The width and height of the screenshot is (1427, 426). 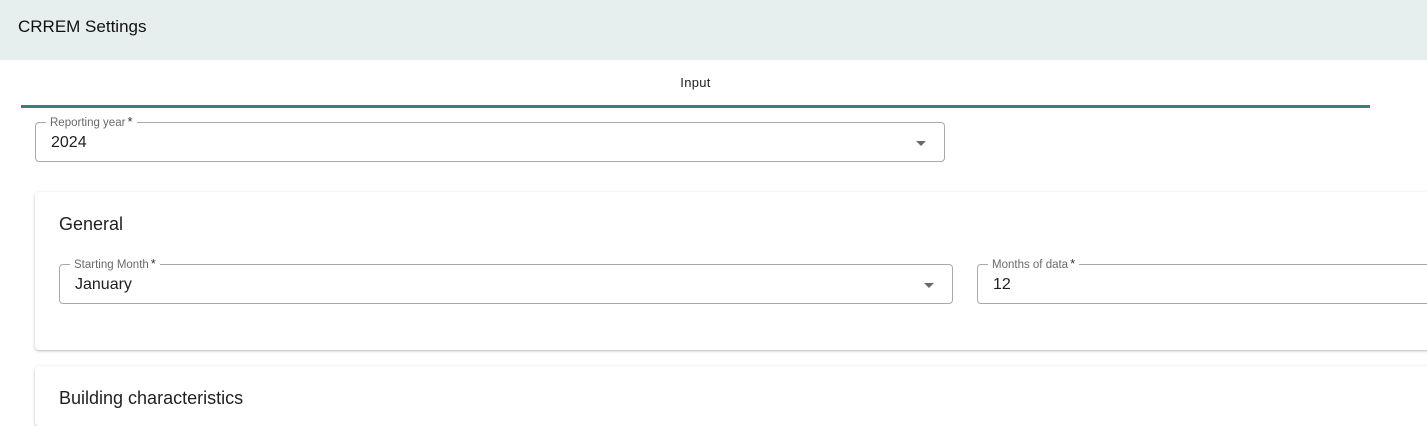 What do you see at coordinates (103, 284) in the screenshot?
I see `starting-month-value: January` at bounding box center [103, 284].